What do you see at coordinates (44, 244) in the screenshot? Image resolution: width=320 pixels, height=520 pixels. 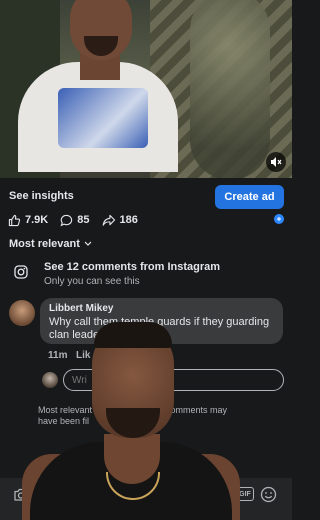 I see `sort-label: Most relevant` at bounding box center [44, 244].